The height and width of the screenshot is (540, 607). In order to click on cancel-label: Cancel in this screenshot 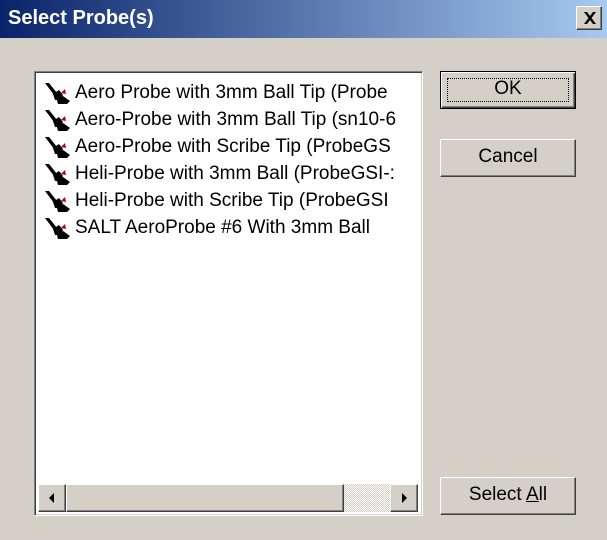, I will do `click(508, 156)`.